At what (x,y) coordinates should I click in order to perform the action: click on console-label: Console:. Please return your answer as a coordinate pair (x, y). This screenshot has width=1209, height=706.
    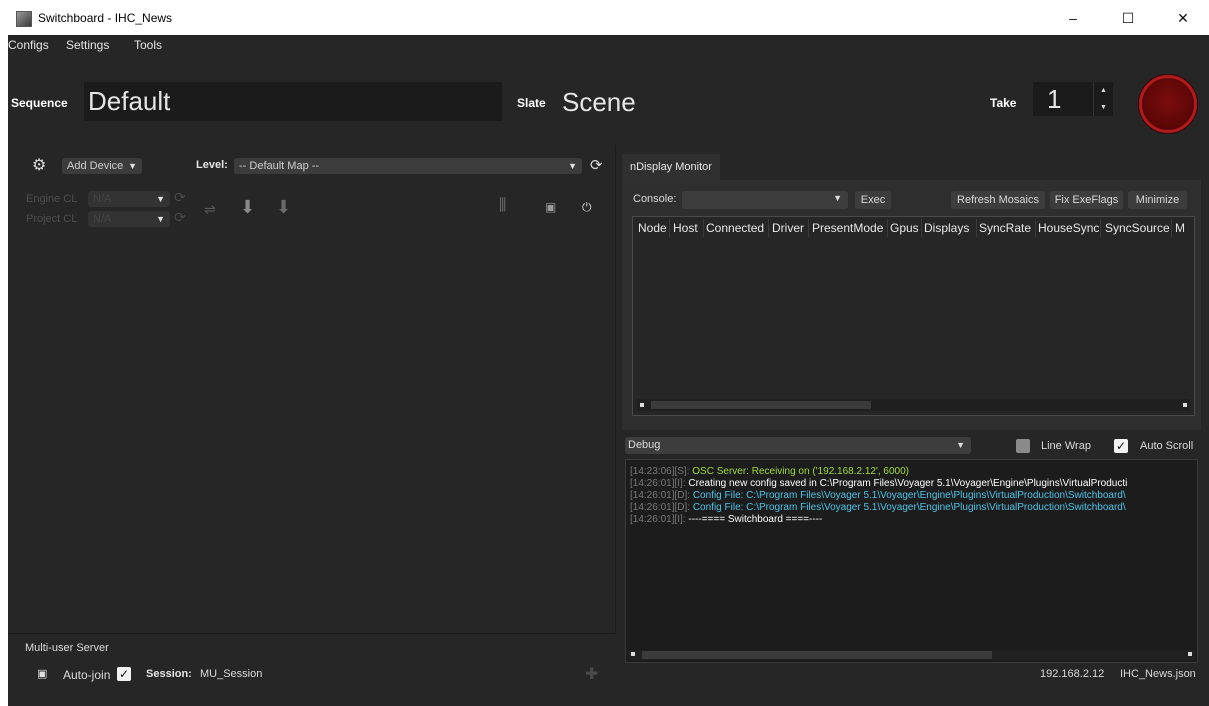
    Looking at the image, I should click on (655, 199).